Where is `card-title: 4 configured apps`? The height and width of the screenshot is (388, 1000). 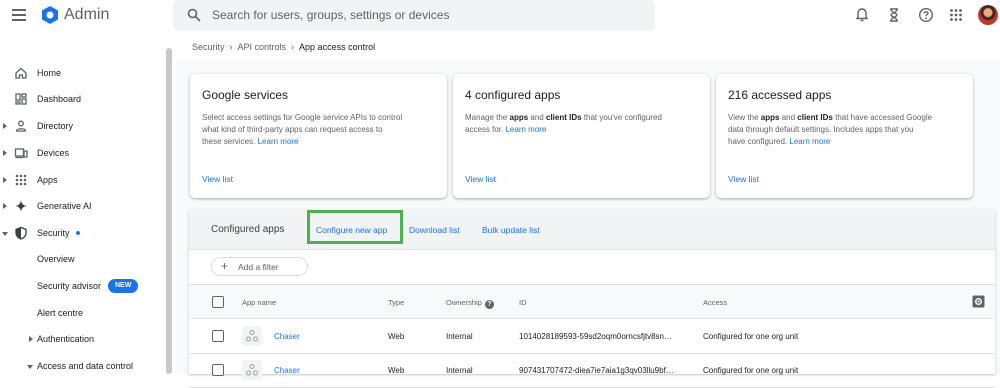 card-title: 4 configured apps is located at coordinates (513, 95).